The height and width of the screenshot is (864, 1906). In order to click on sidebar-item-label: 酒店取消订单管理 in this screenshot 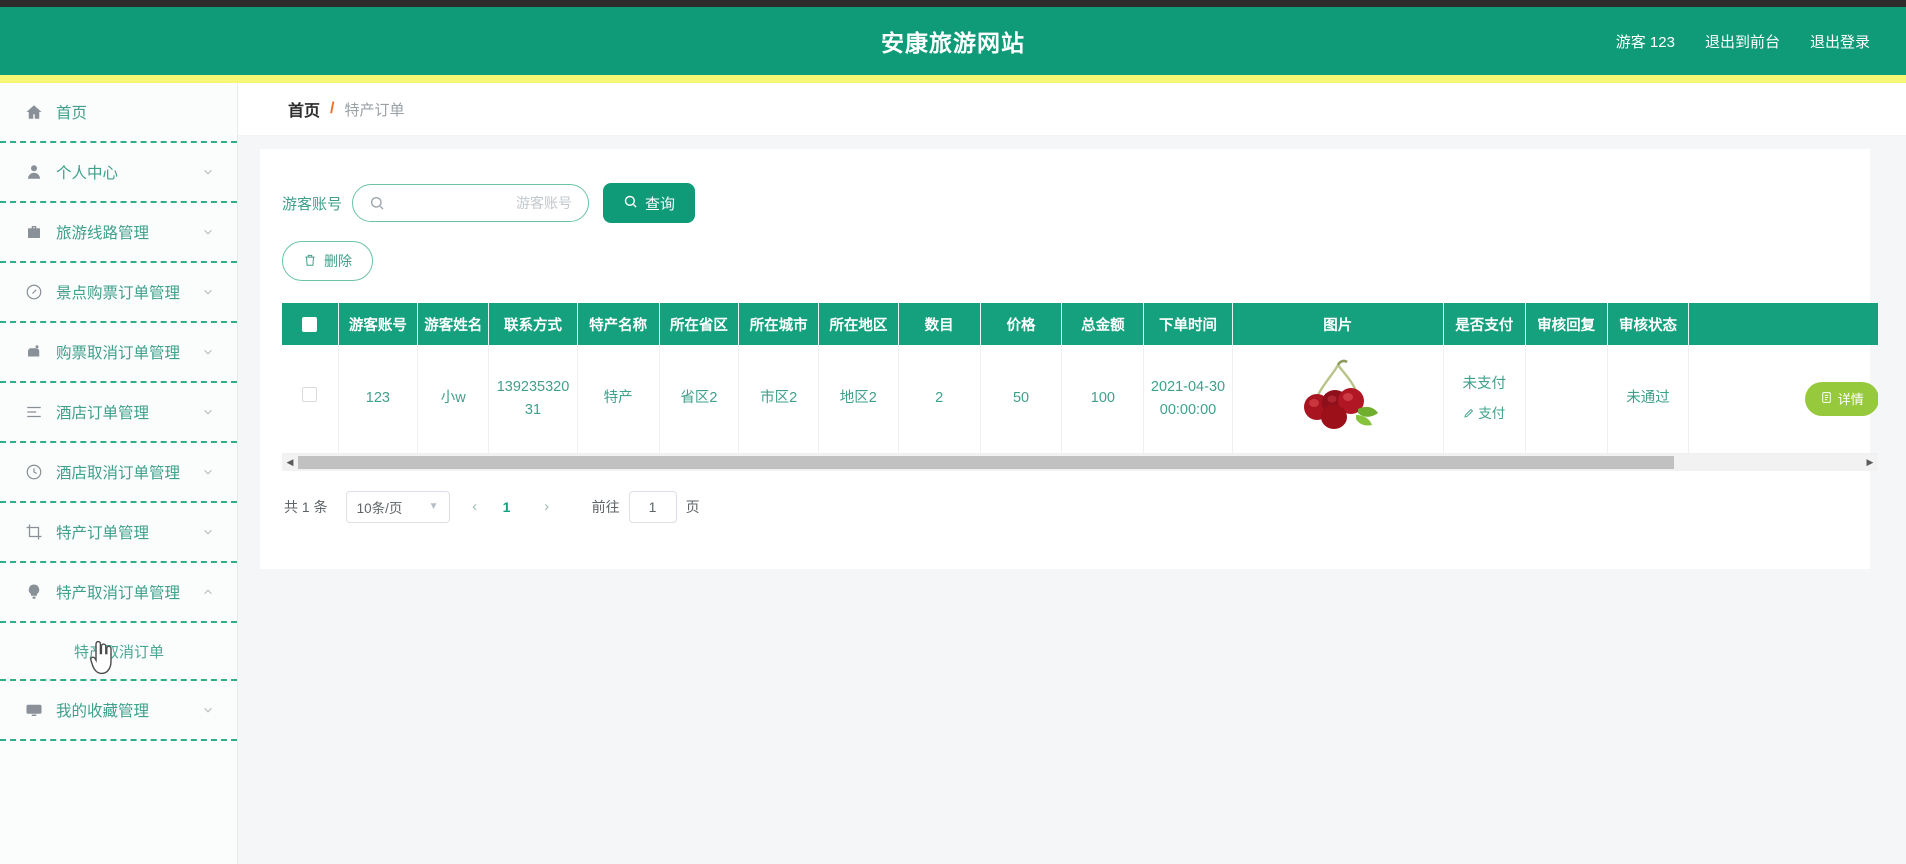, I will do `click(118, 473)`.